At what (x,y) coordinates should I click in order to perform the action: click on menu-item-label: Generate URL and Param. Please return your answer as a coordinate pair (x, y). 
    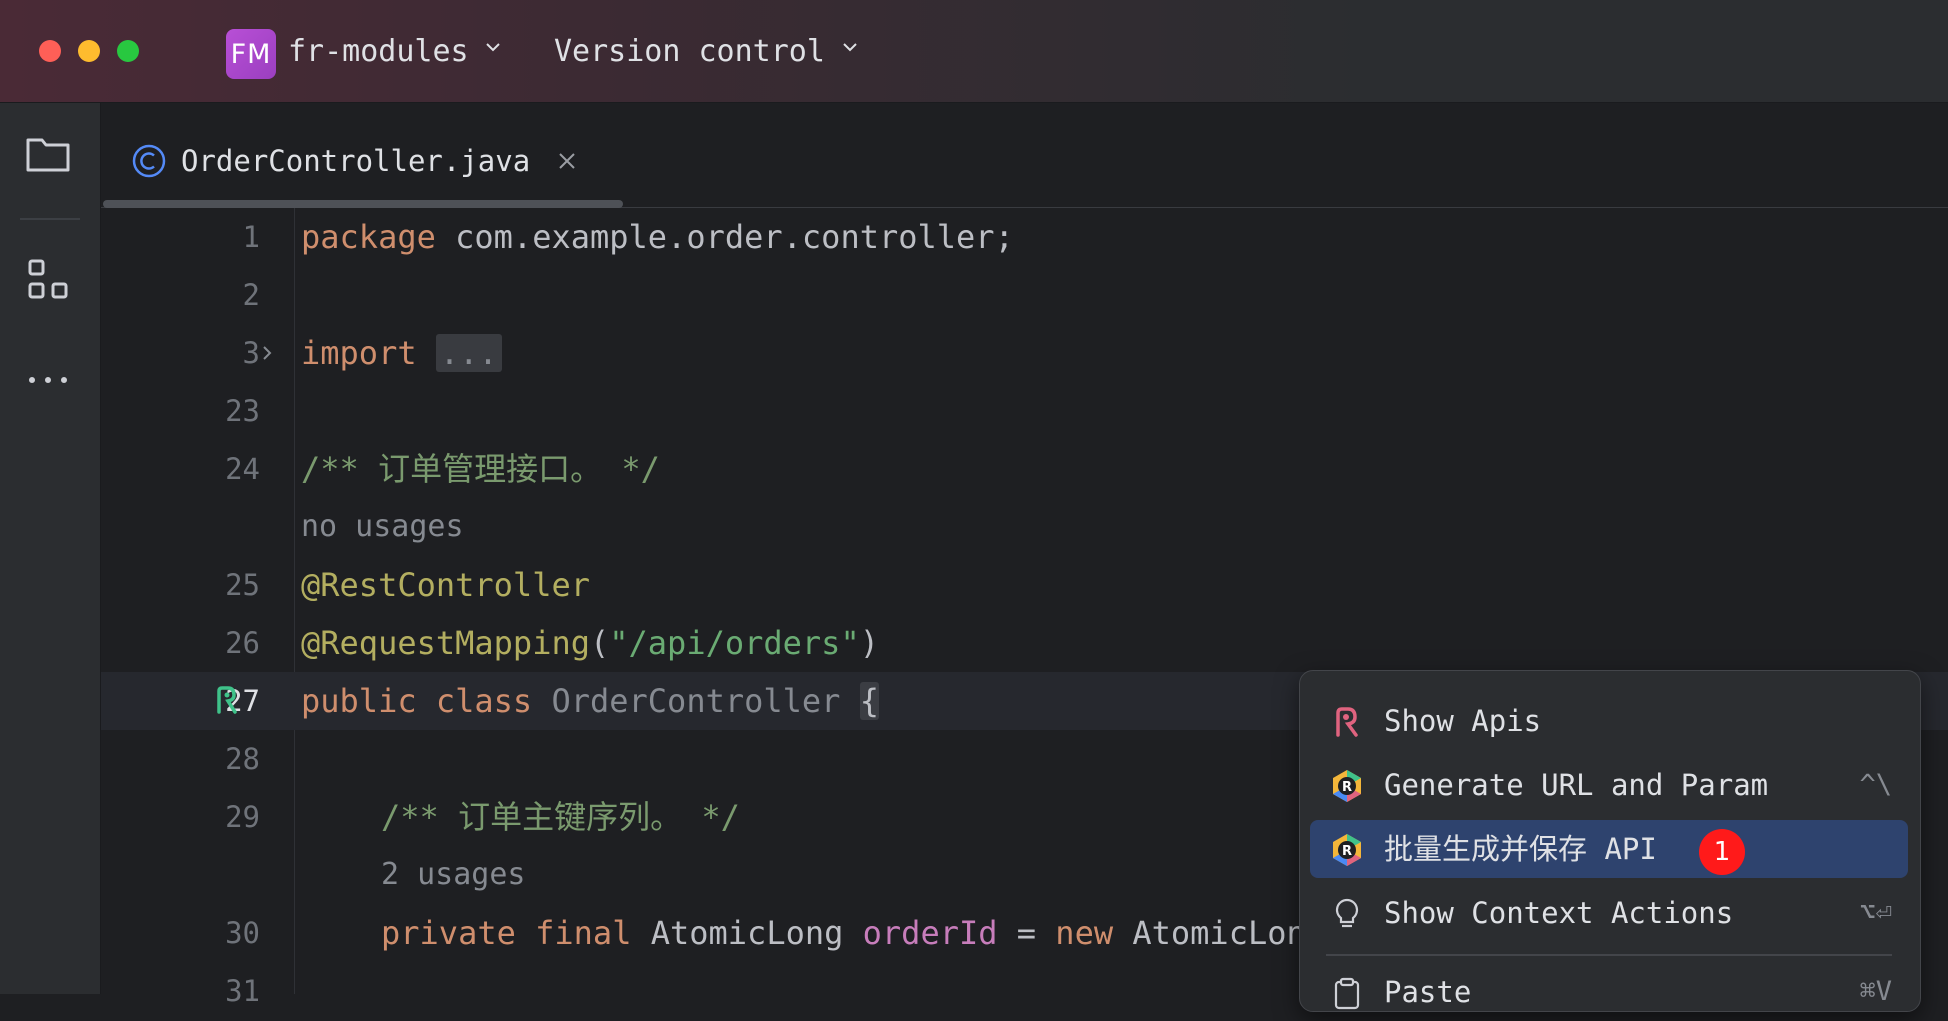
    Looking at the image, I should click on (1576, 785).